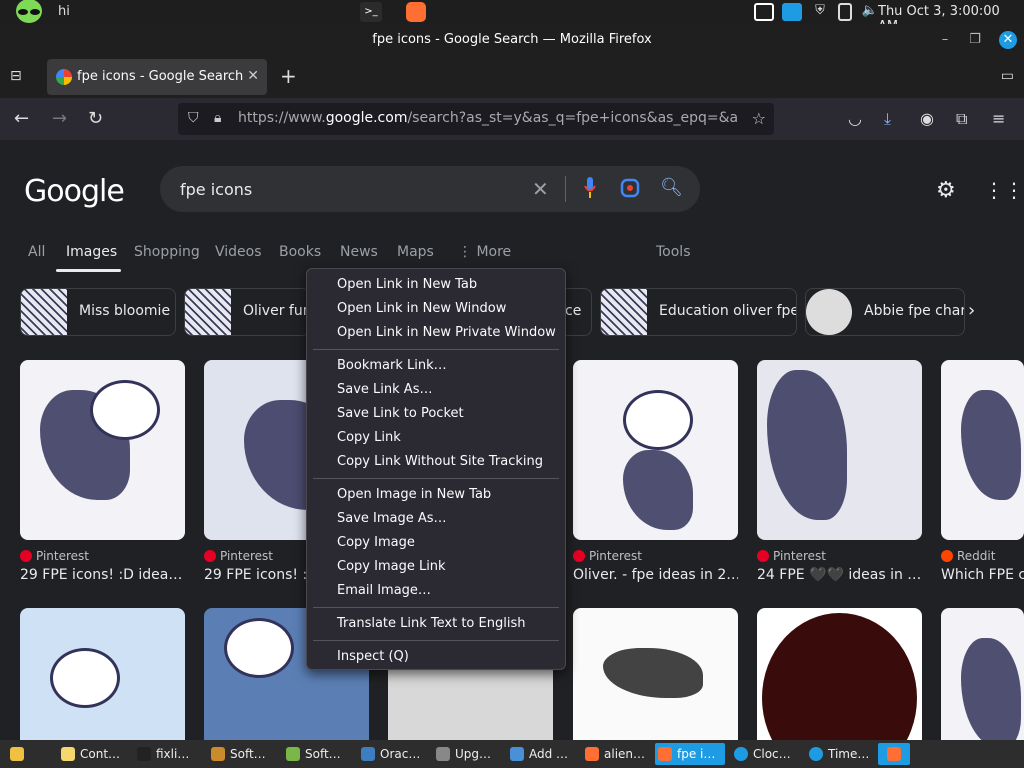 Image resolution: width=1024 pixels, height=768 pixels. Describe the element at coordinates (238, 252) in the screenshot. I see `tab-videos: Videos` at that location.